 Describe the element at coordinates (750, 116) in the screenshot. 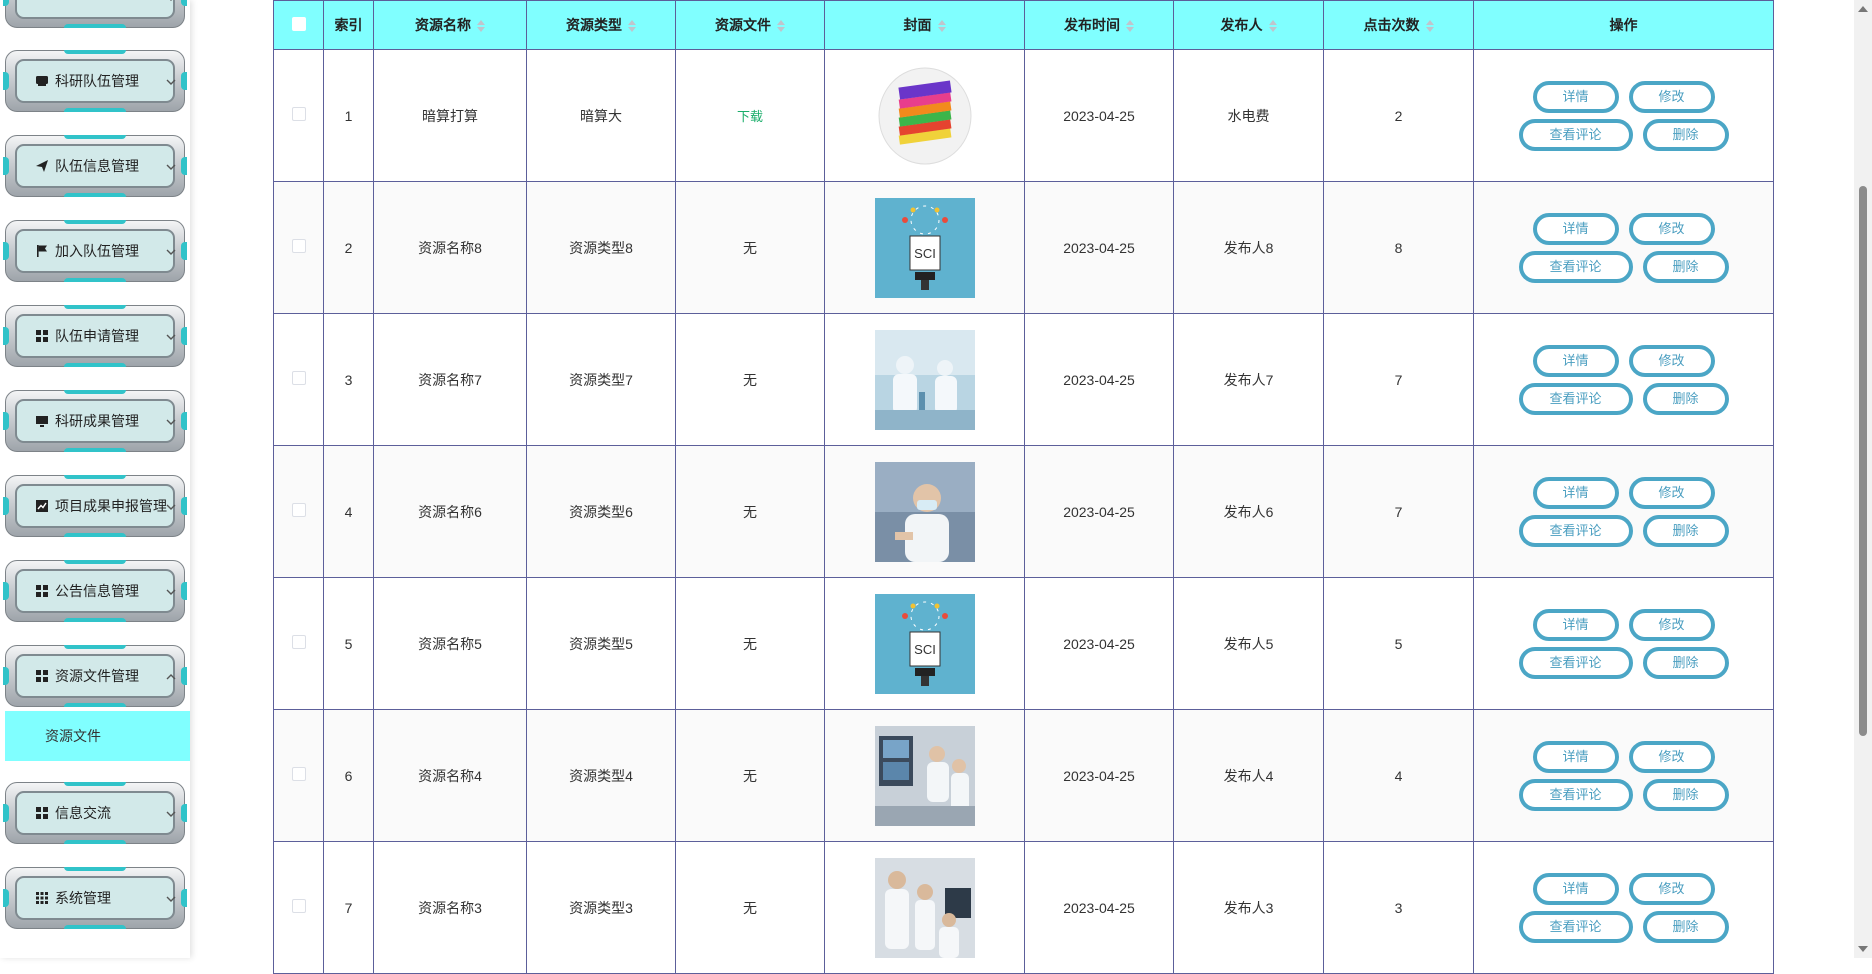

I see `download-link: 下载` at that location.